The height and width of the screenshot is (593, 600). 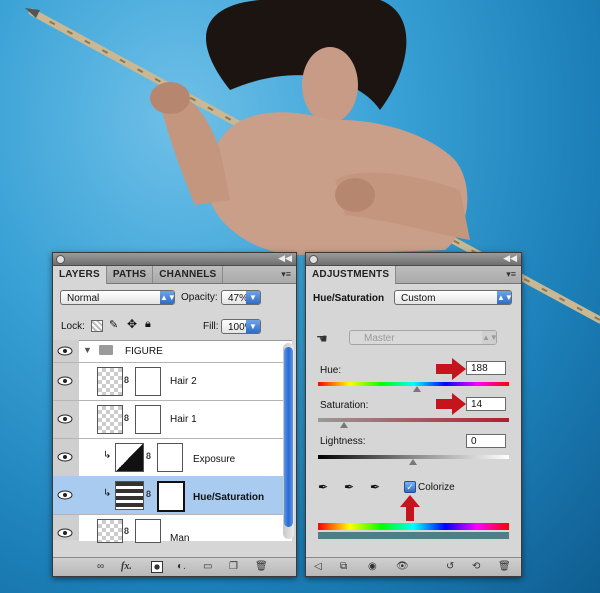 I want to click on lock-all-icon: 🔒︎, so click(x=148, y=324).